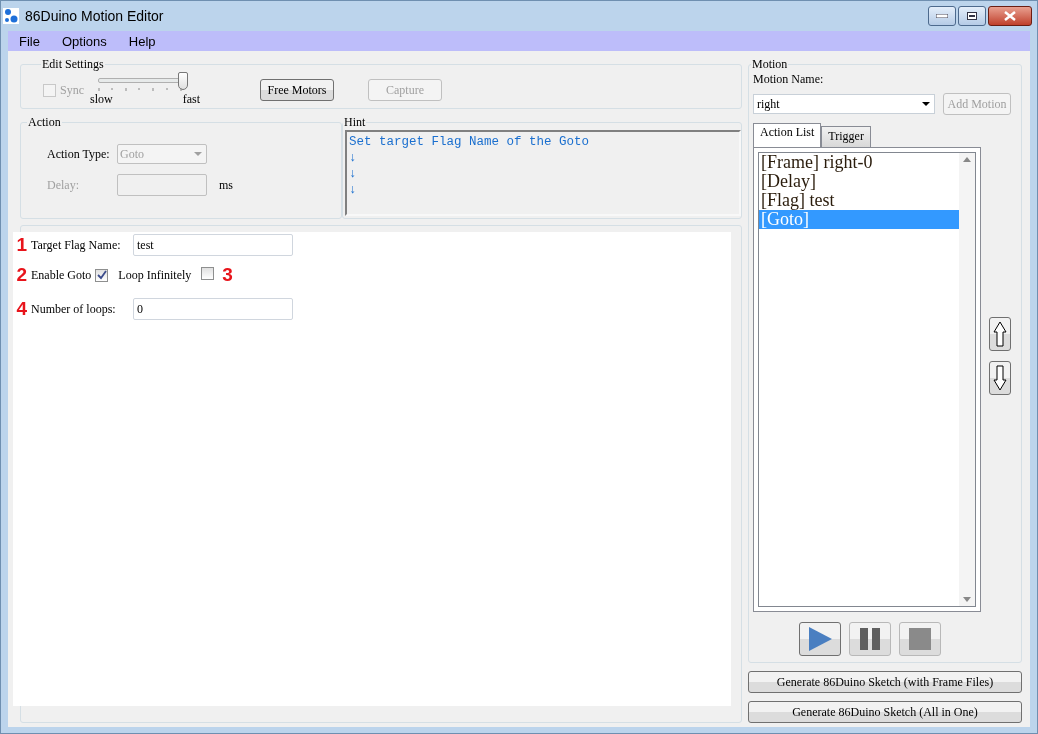  Describe the element at coordinates (770, 64) in the screenshot. I see `group-title: Motion` at that location.